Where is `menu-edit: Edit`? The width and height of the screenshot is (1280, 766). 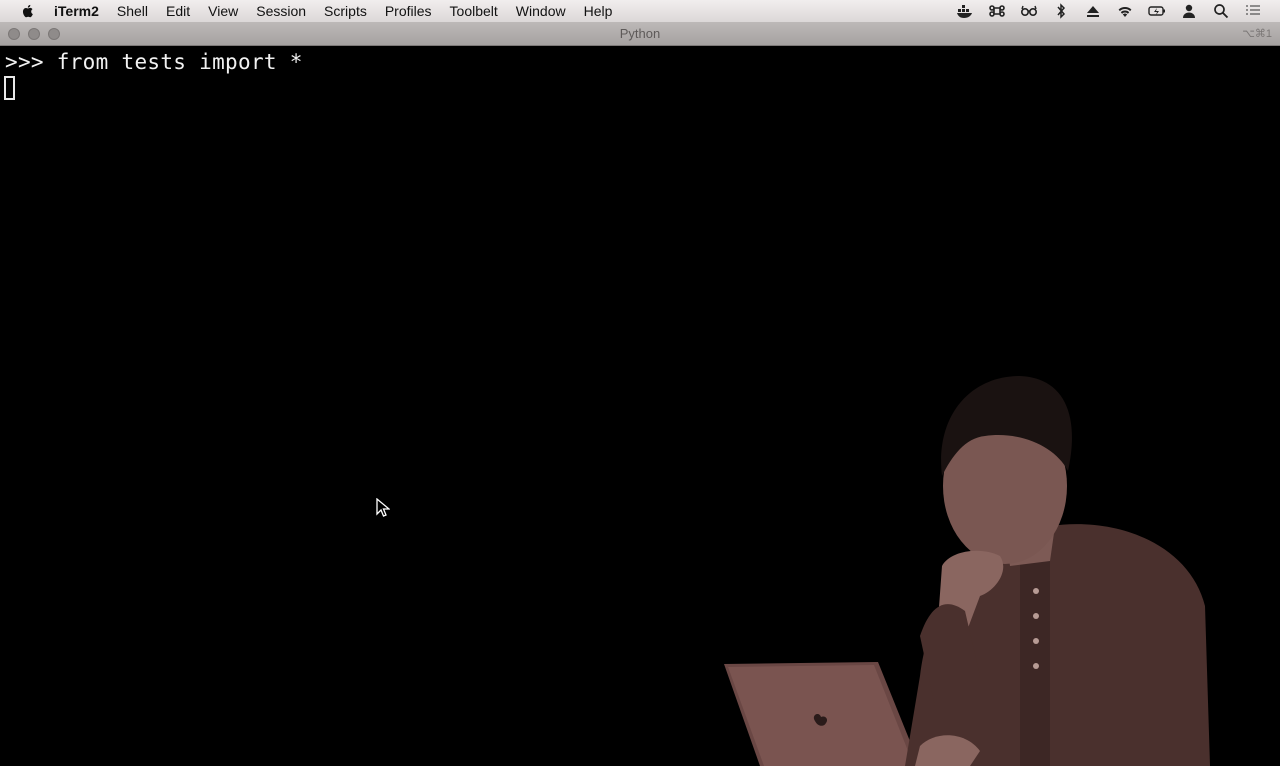 menu-edit: Edit is located at coordinates (178, 11).